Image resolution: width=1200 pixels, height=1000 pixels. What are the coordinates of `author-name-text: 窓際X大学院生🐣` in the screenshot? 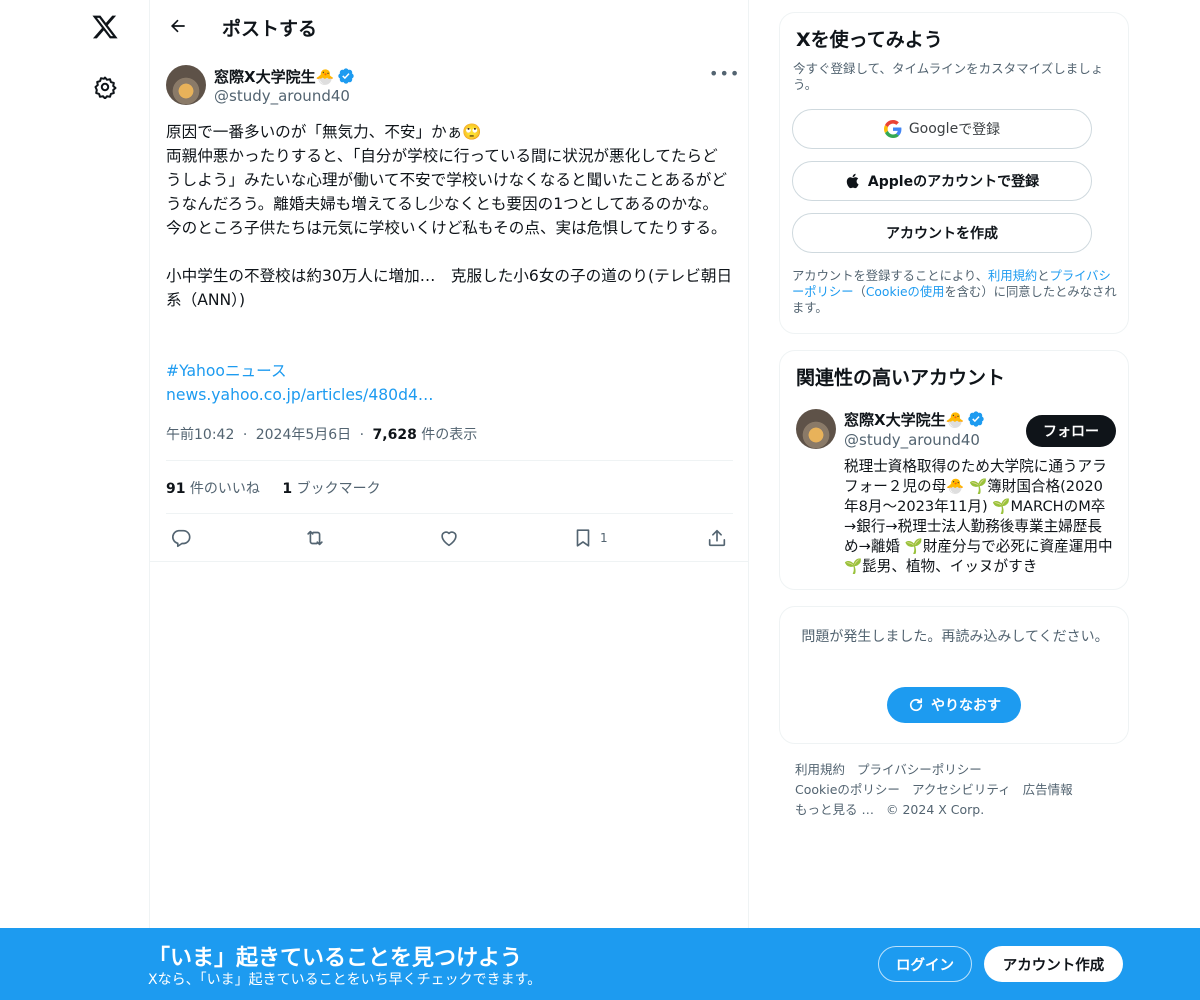 It's located at (274, 77).